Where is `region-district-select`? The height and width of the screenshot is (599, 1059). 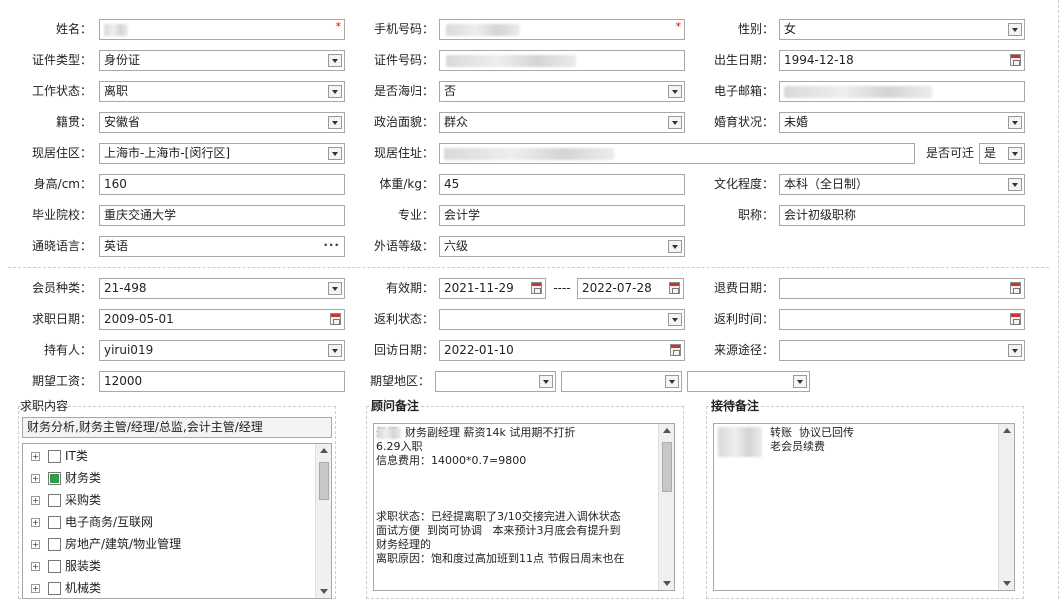 region-district-select is located at coordinates (748, 381).